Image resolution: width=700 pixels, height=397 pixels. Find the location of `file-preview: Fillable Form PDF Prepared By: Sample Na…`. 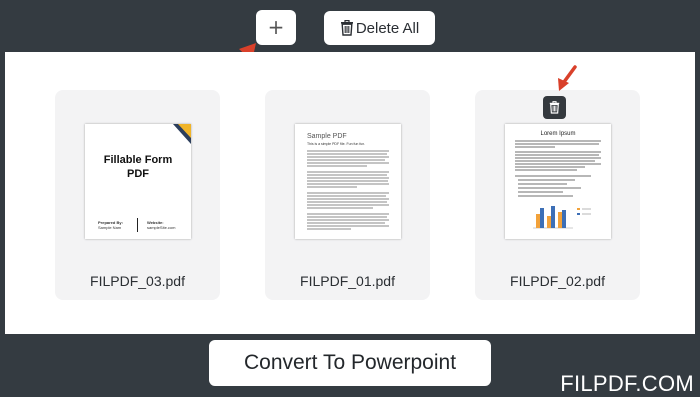

file-preview: Fillable Form PDF Prepared By: Sample Na… is located at coordinates (138, 181).